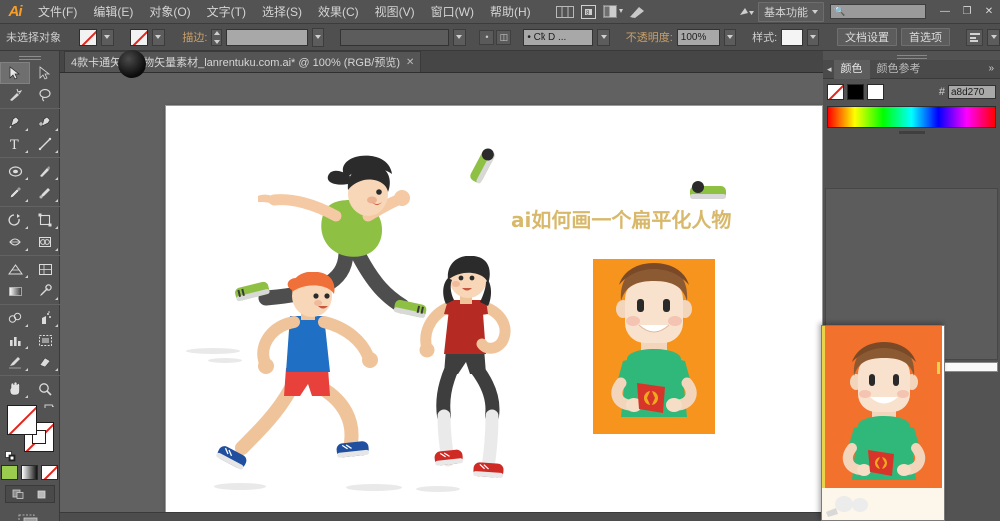 Image resolution: width=1000 pixels, height=521 pixels. What do you see at coordinates (45, 122) in the screenshot?
I see `add-anchor-point-tool` at bounding box center [45, 122].